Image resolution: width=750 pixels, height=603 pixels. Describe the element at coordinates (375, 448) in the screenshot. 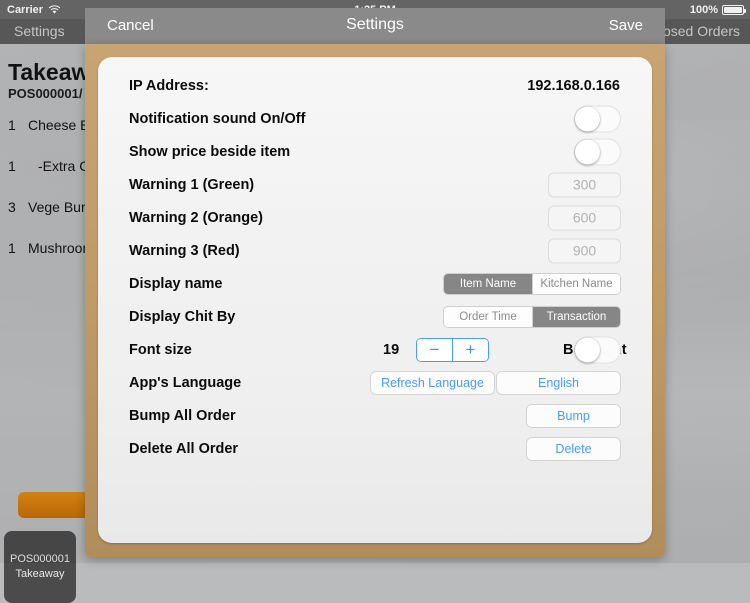

I see `settings-row-delete-all: Delete All Order Delete` at that location.